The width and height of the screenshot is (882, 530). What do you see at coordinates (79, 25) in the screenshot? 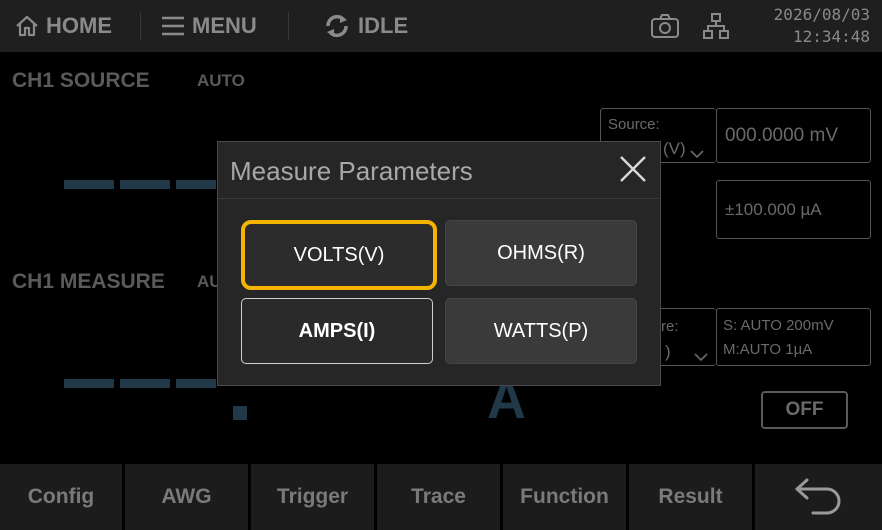
I see `home-label: HOME` at bounding box center [79, 25].